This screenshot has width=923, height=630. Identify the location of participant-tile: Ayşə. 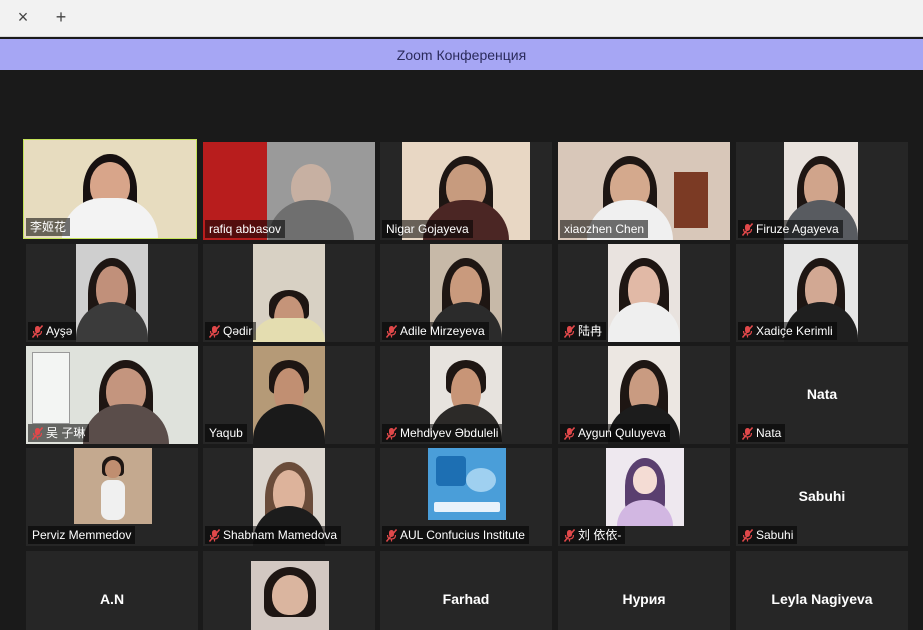
(112, 293).